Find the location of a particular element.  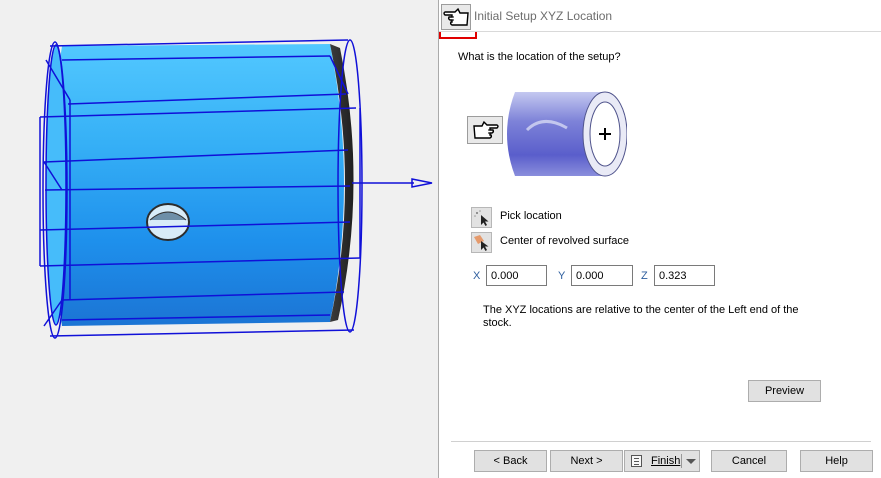

footer-divider is located at coordinates (661, 441).